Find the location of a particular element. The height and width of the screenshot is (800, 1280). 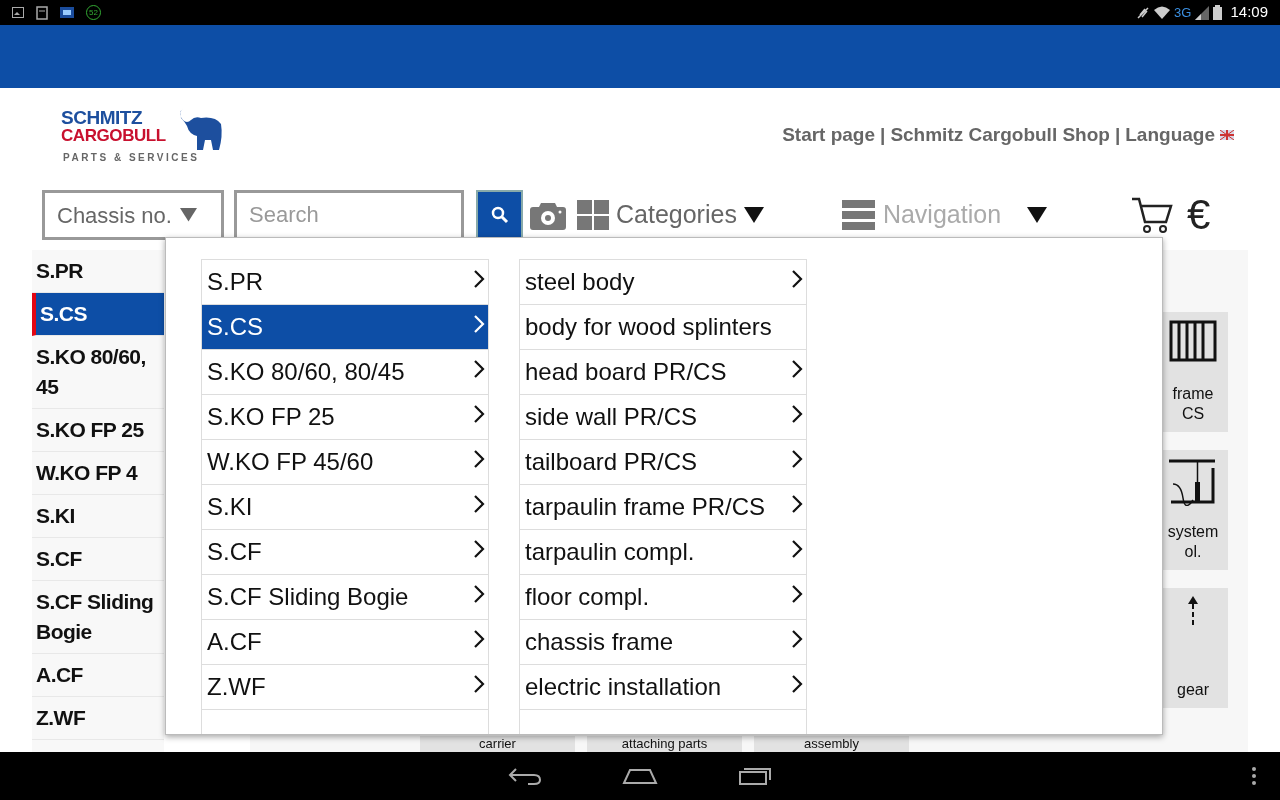

logo-text: SCHMITZ is located at coordinates (102, 117).